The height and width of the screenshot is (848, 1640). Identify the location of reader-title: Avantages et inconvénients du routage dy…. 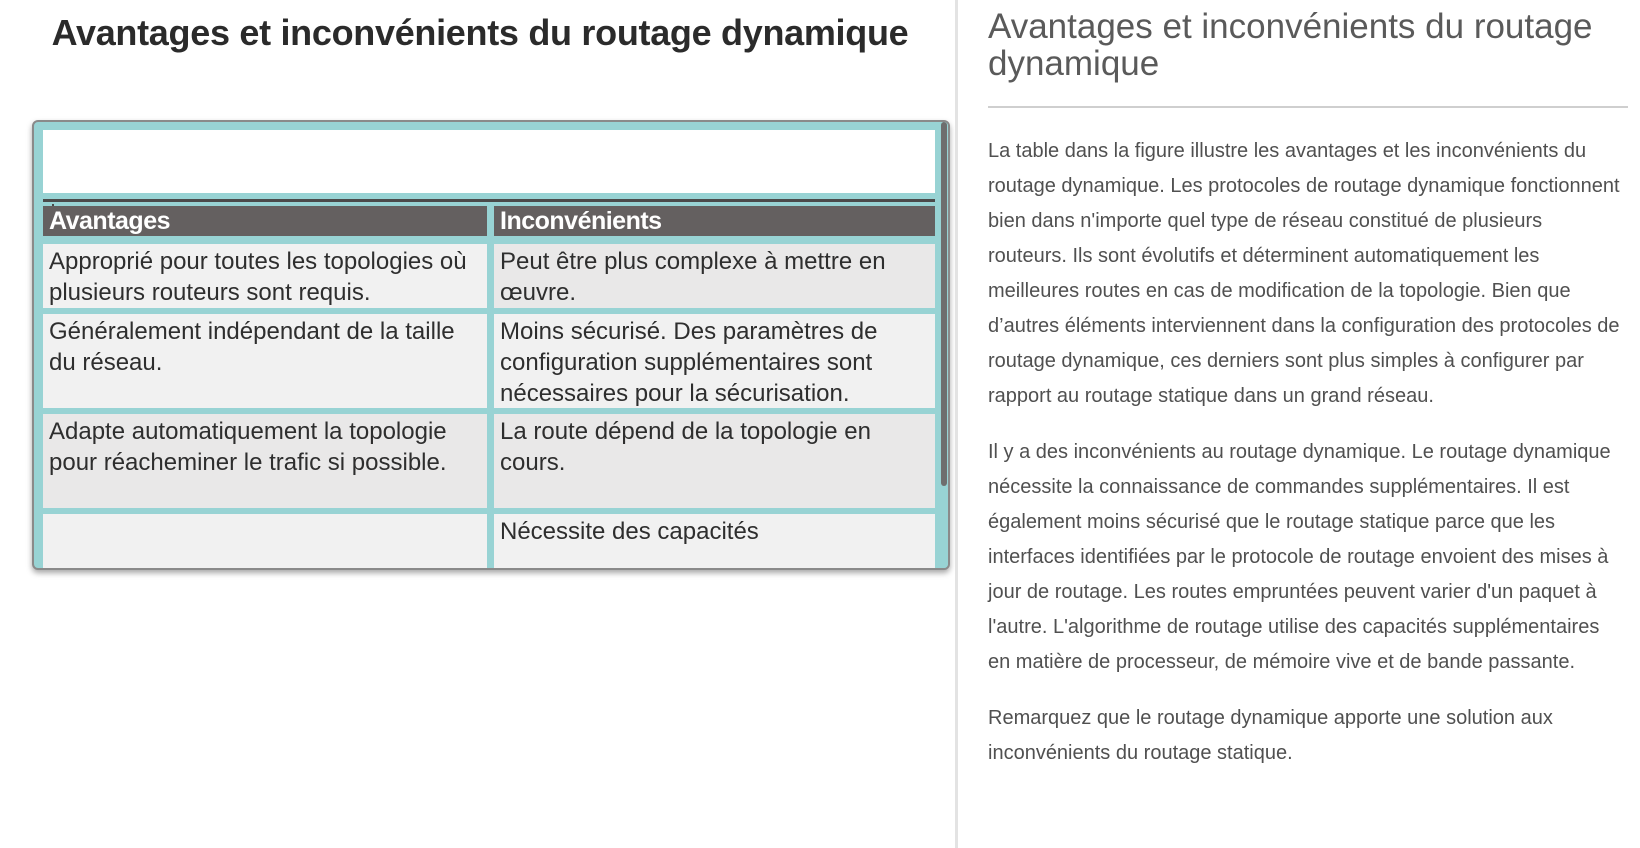
(1290, 45).